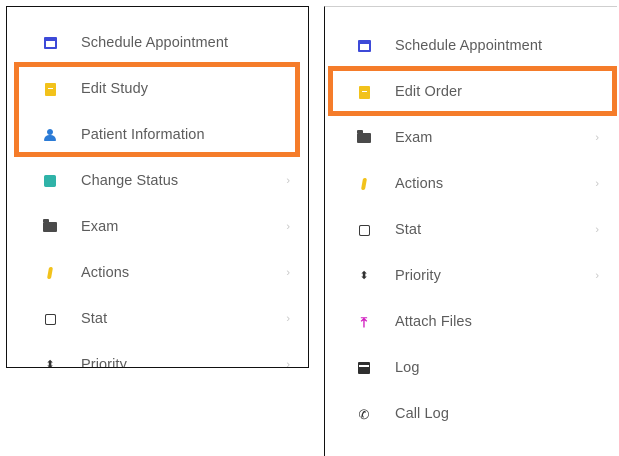 This screenshot has width=619, height=456. Describe the element at coordinates (422, 414) in the screenshot. I see `menu-item-label: Call Log` at that location.